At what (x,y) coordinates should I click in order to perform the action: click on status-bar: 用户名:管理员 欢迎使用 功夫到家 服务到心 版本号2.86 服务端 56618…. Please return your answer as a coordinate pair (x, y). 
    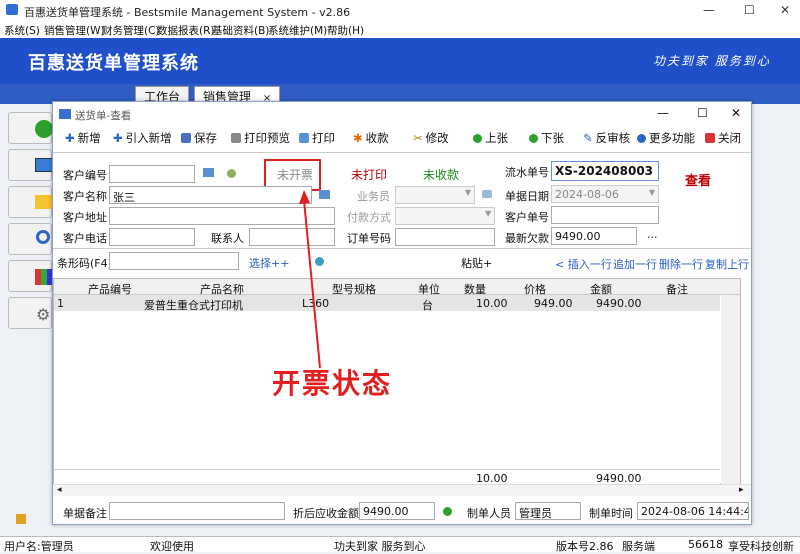
    Looking at the image, I should click on (400, 544).